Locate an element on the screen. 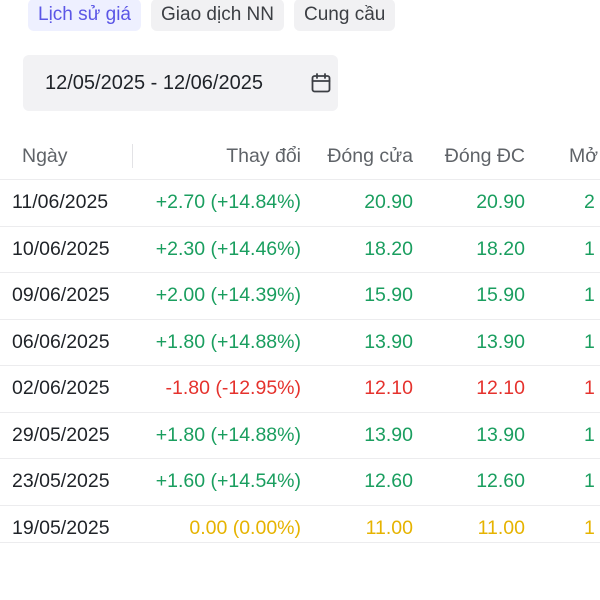 This screenshot has height=600, width=600. cell-change: +1.60 (+14.54%) is located at coordinates (228, 481).